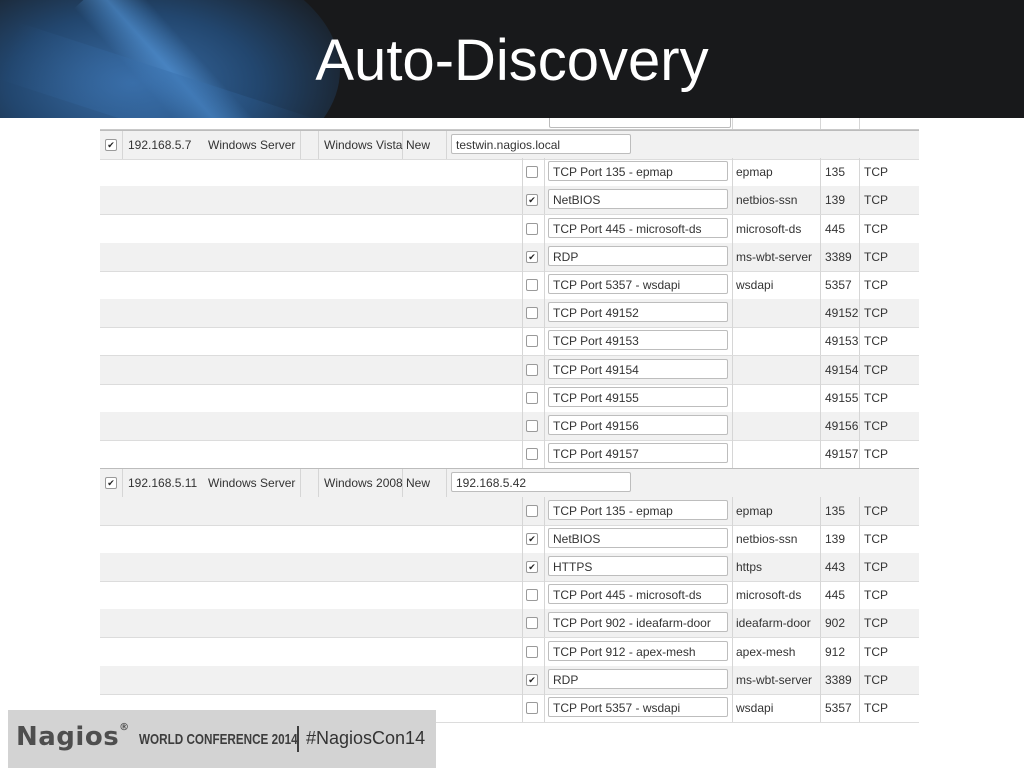 The image size is (1024, 768). Describe the element at coordinates (842, 426) in the screenshot. I see `service-port: 49156` at that location.